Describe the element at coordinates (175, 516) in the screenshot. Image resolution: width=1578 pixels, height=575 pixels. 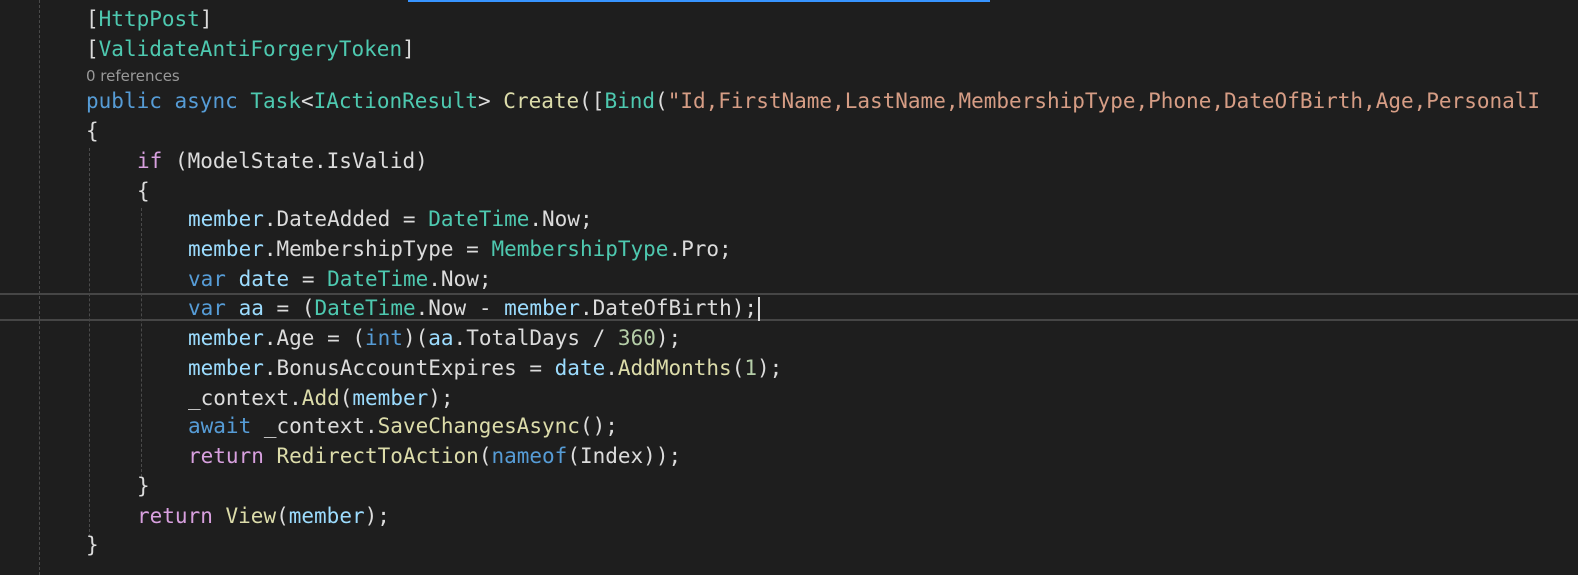
I see `code-token: return` at that location.